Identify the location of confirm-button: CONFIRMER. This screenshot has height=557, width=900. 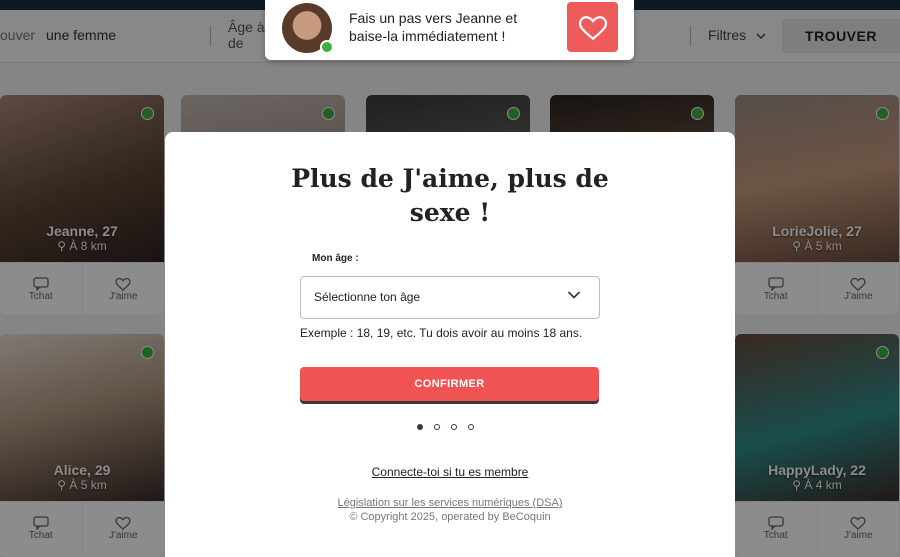
(449, 384).